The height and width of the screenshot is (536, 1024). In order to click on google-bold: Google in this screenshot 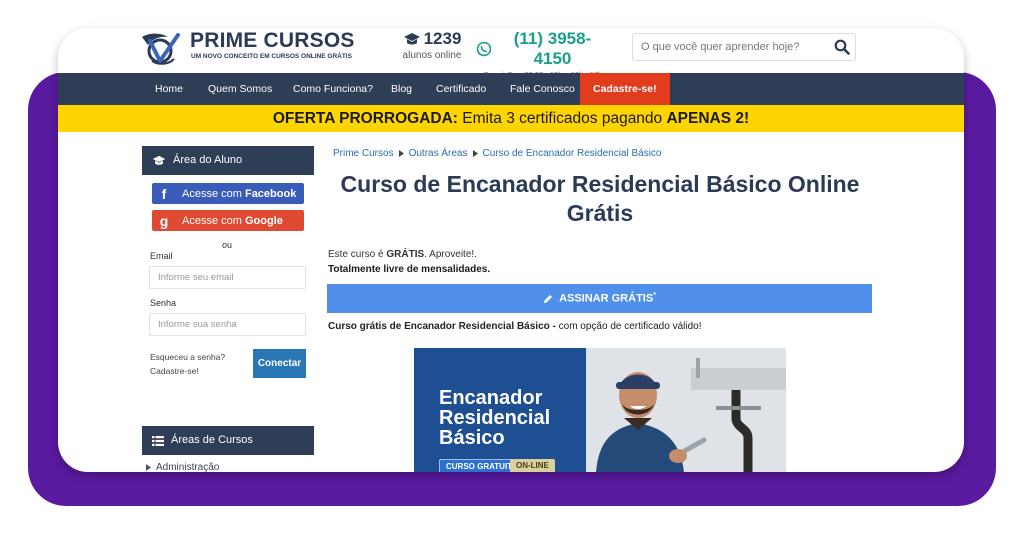, I will do `click(263, 220)`.